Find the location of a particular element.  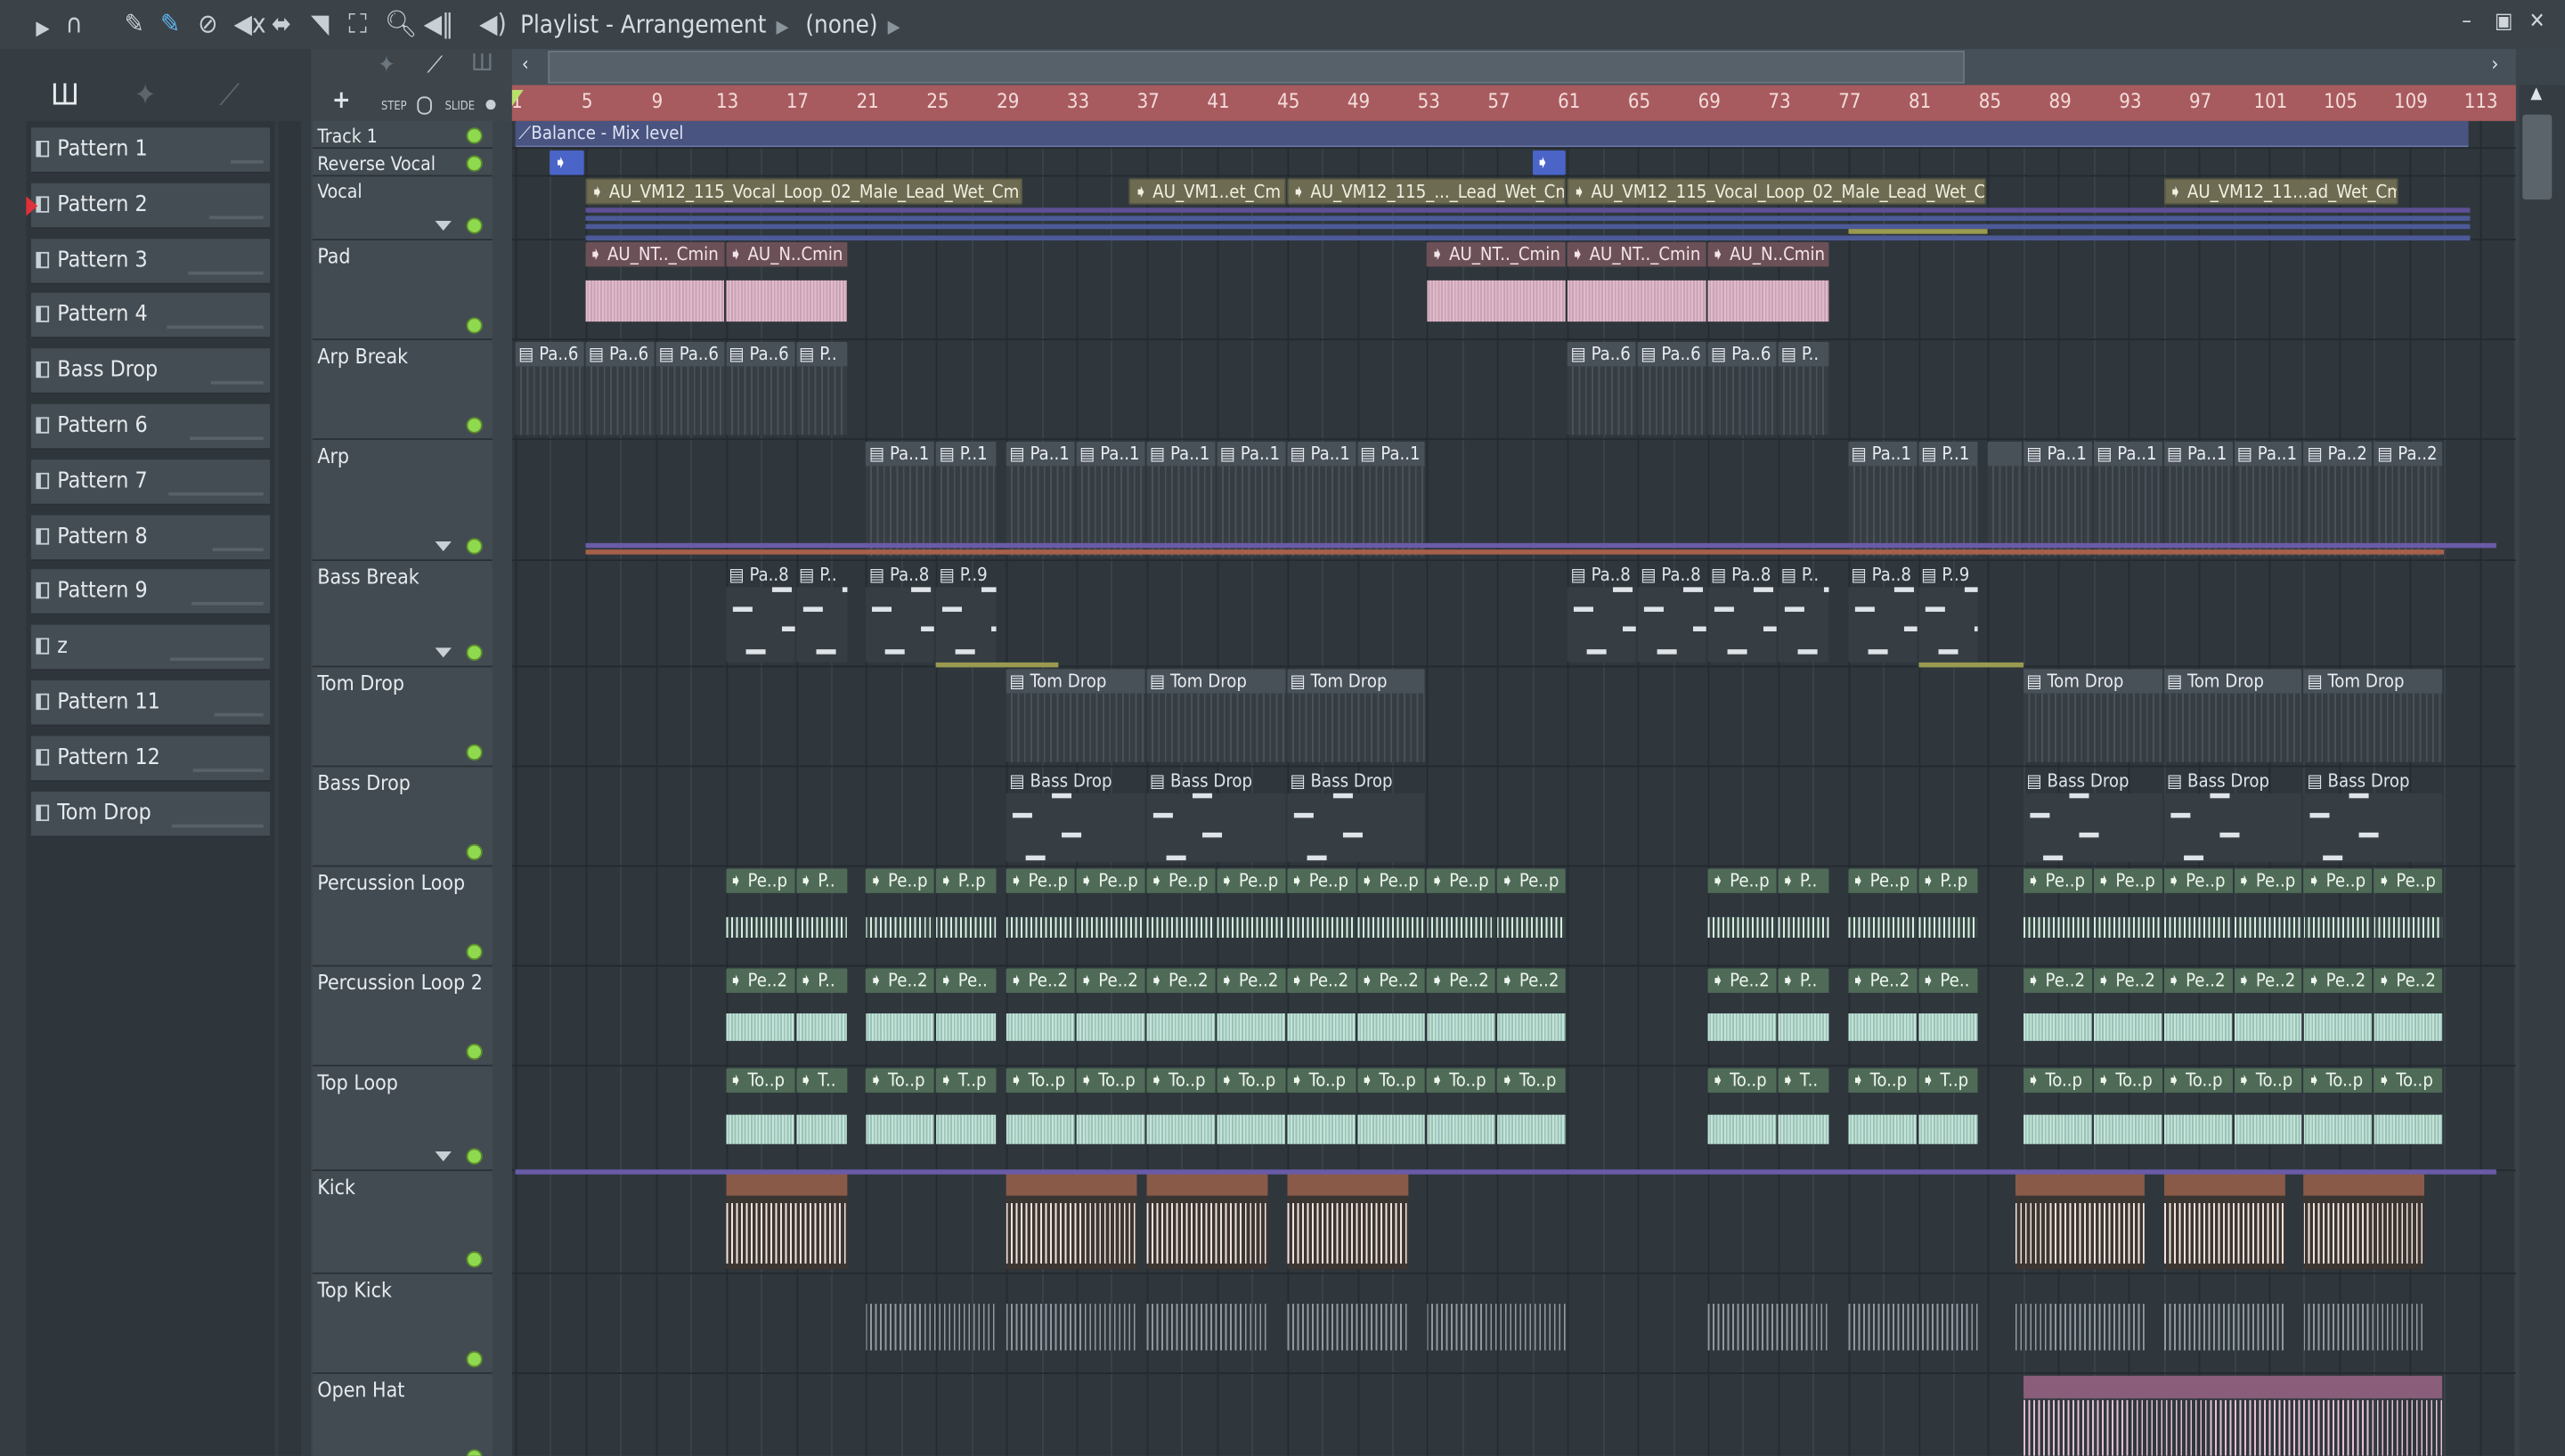

clip: ➧ Pe.. is located at coordinates (1948, 1014).